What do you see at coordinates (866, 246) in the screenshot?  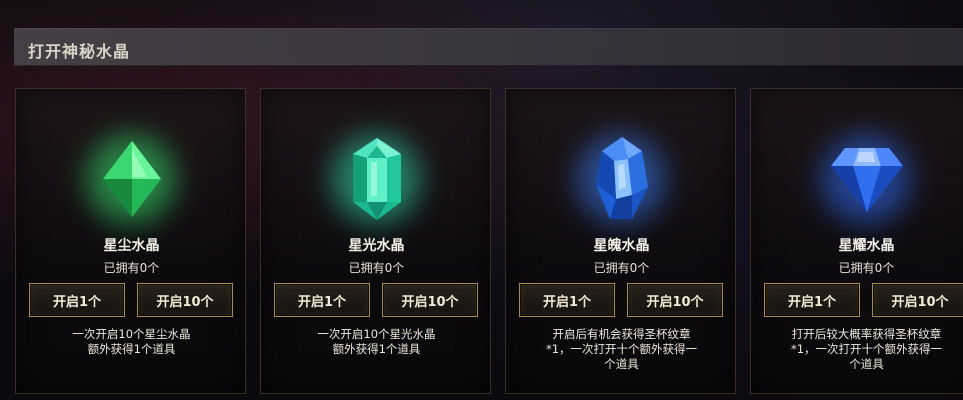 I see `crystal-name: 星耀水晶` at bounding box center [866, 246].